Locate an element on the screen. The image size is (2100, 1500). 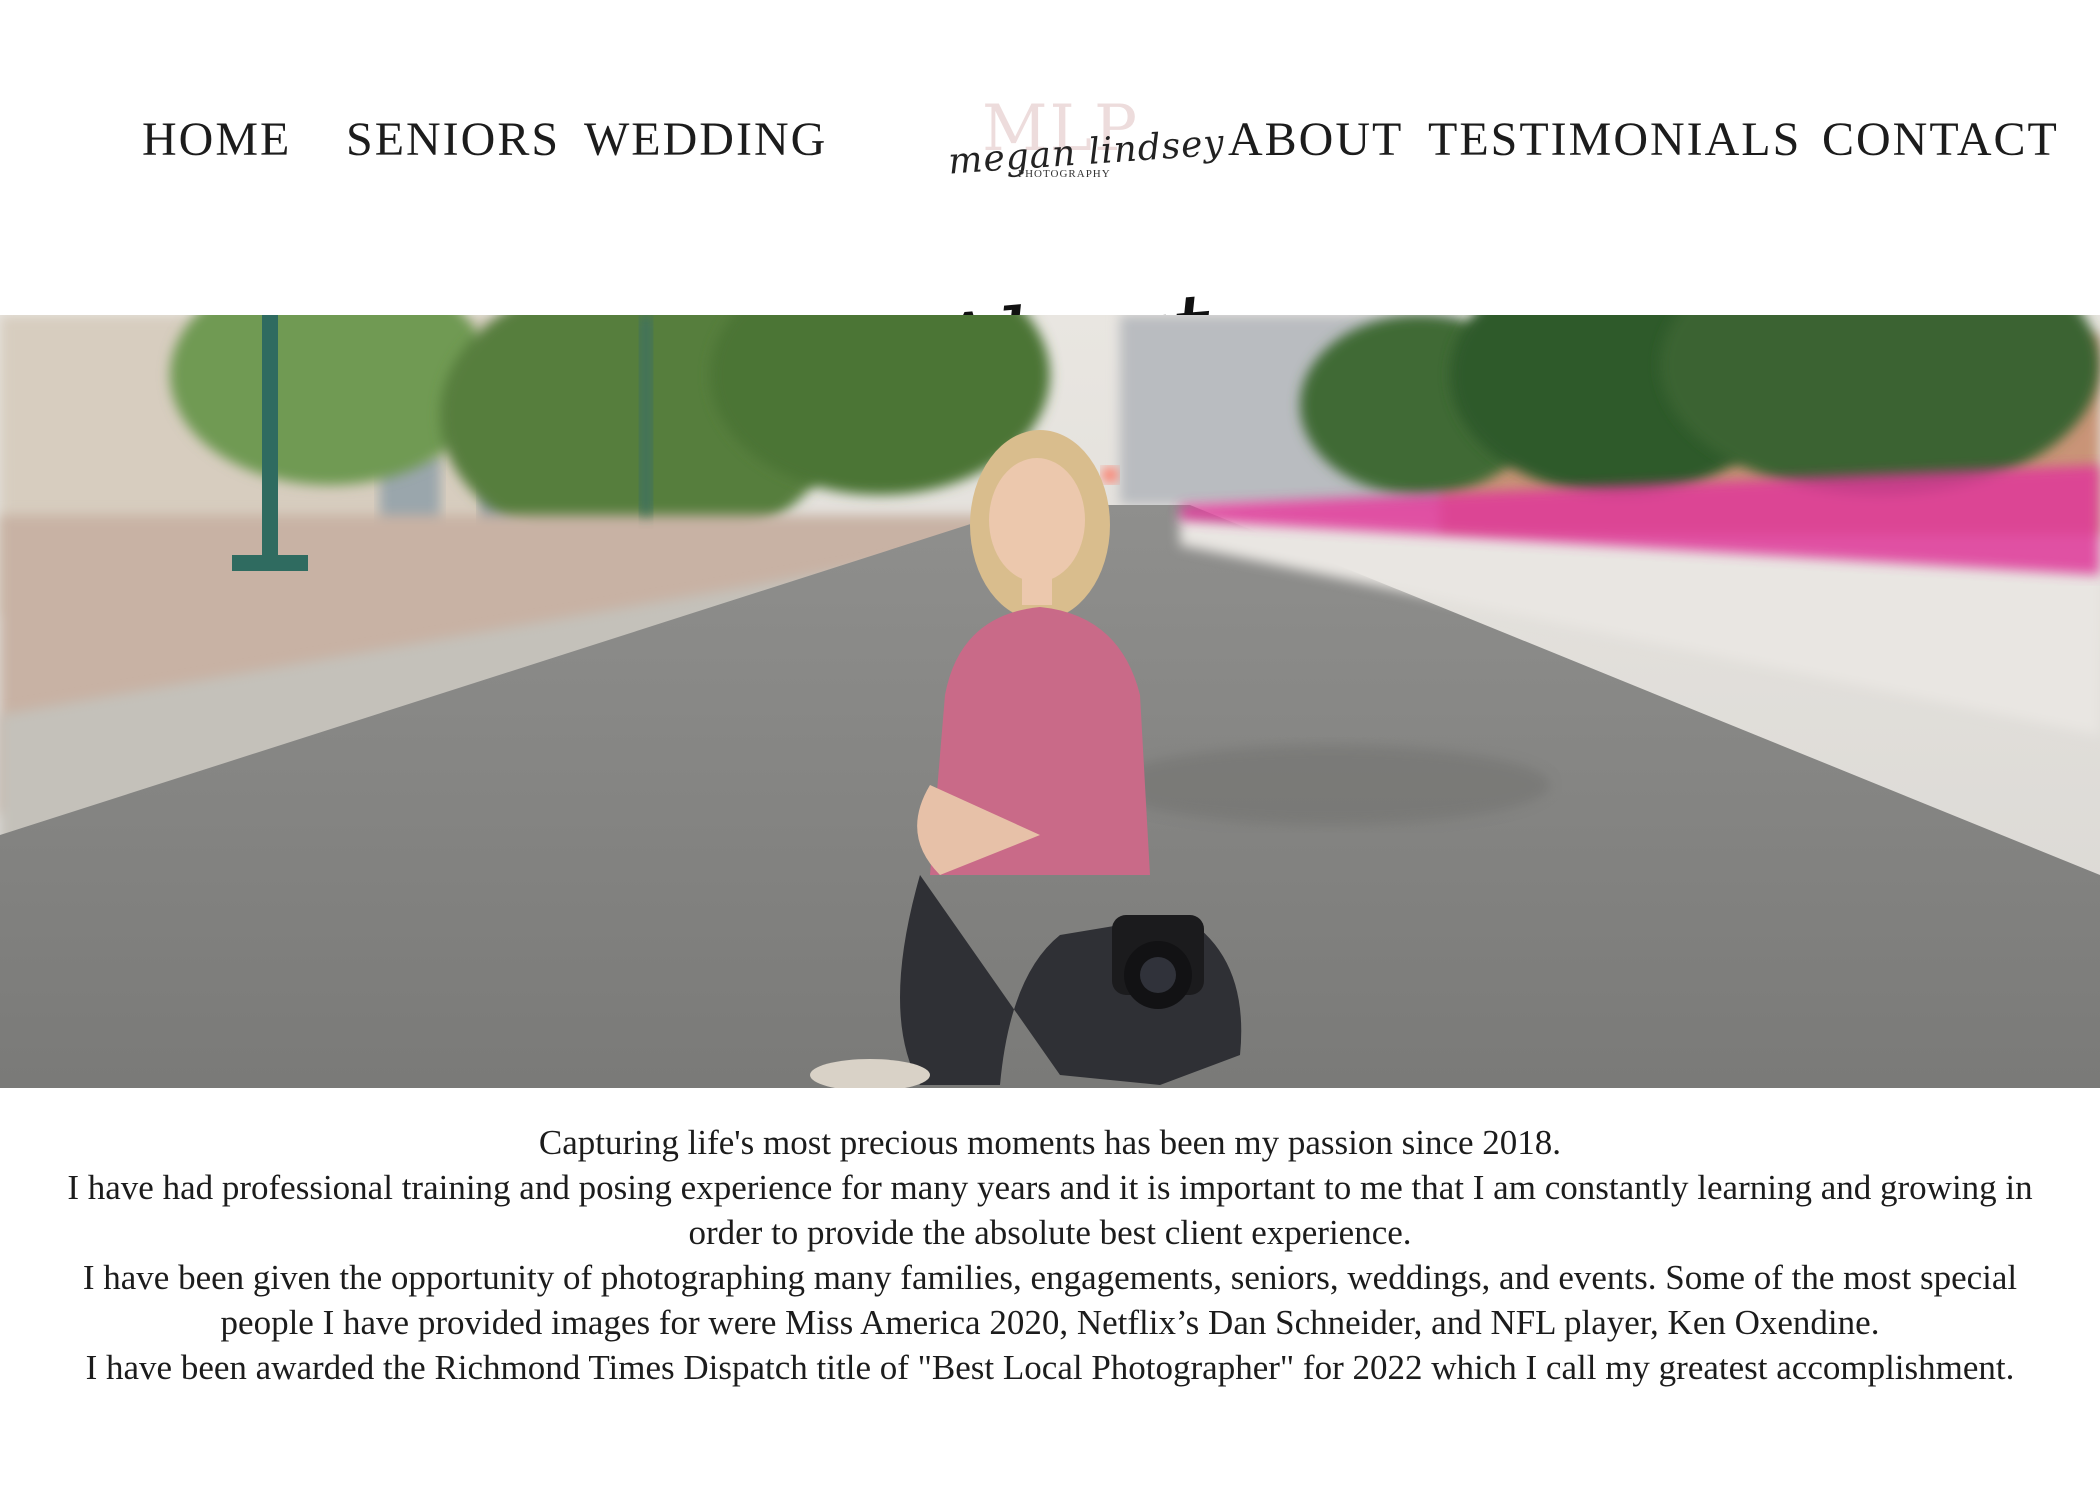
nav-seniors: SENIORS is located at coordinates (453, 139).